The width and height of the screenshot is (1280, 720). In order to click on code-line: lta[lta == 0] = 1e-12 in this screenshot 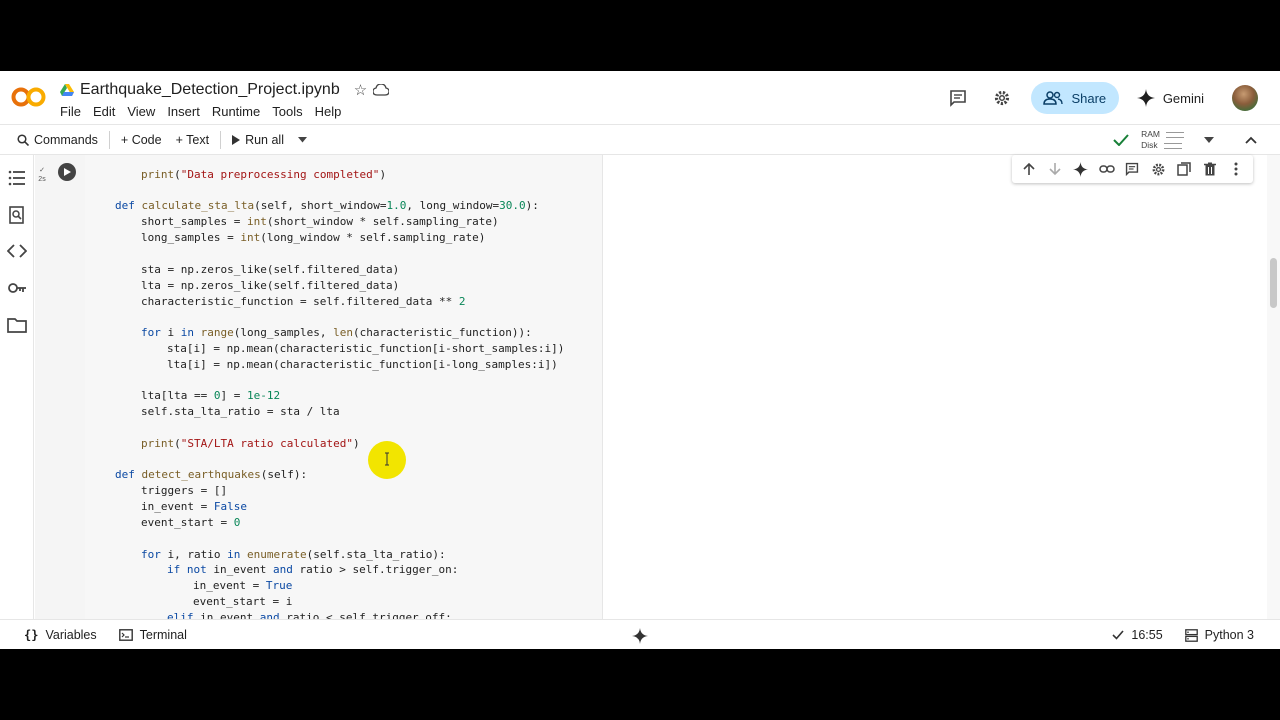, I will do `click(210, 396)`.